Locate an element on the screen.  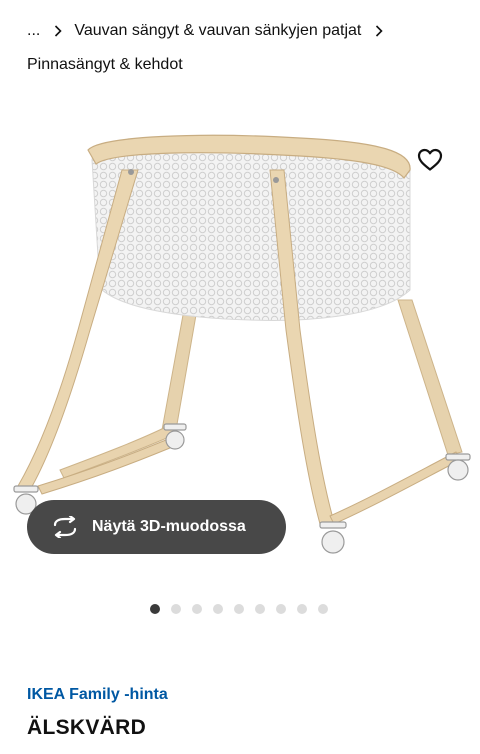
carousel-indicator is located at coordinates (239, 609).